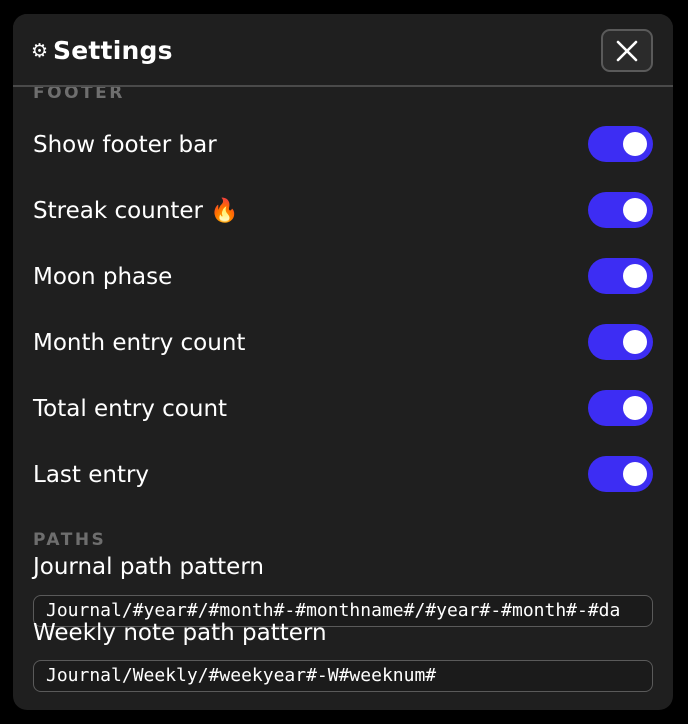 The width and height of the screenshot is (688, 724). I want to click on toggle-label-show-footer-bar: Show footer bar, so click(125, 145).